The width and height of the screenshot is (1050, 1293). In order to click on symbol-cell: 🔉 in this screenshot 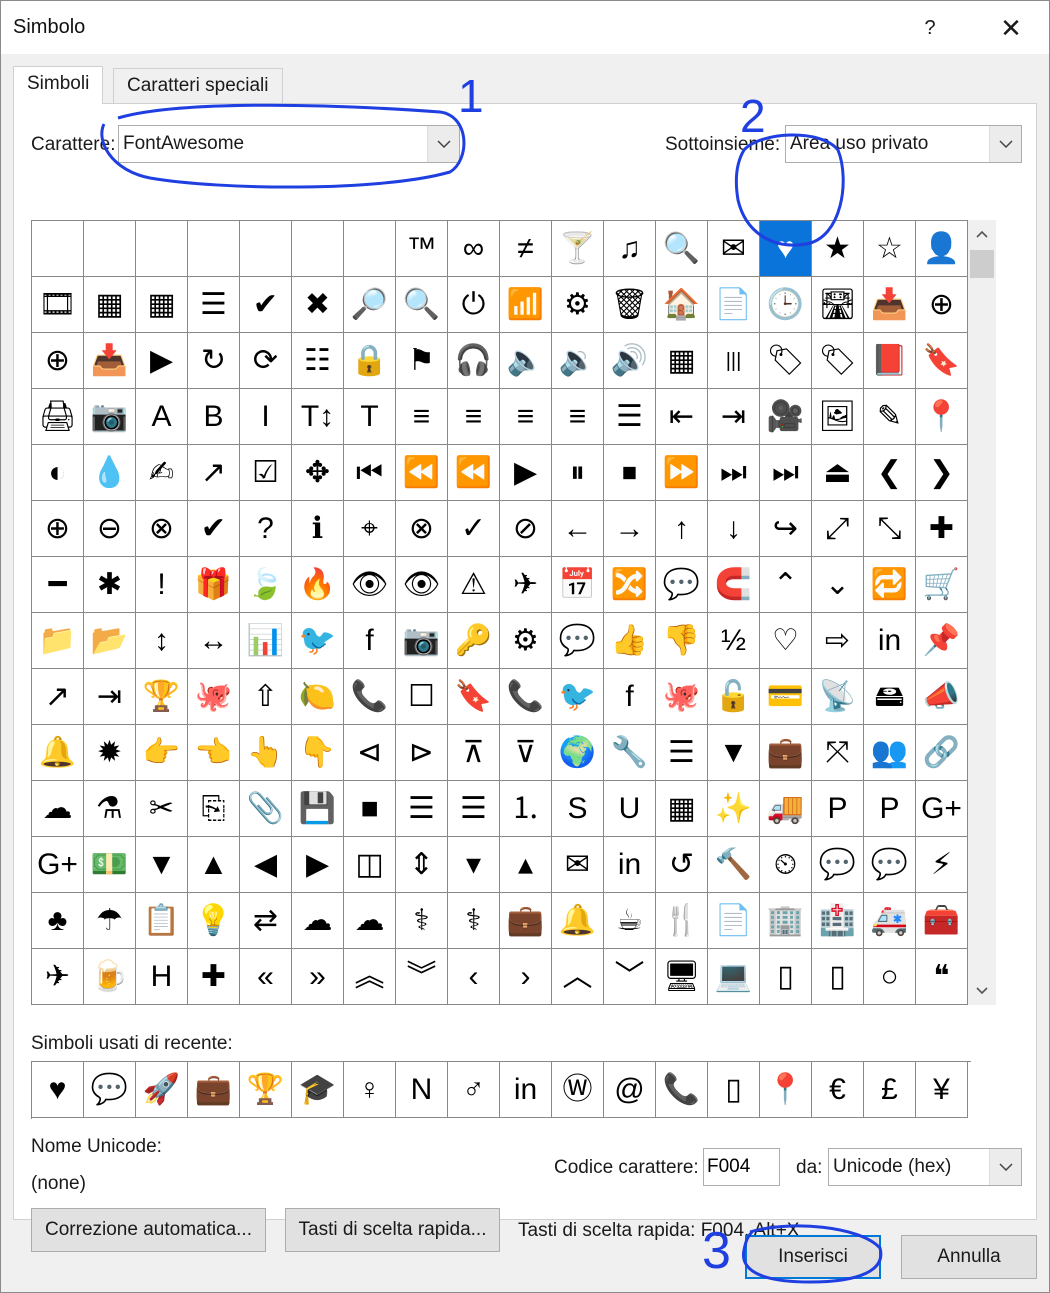, I will do `click(578, 361)`.